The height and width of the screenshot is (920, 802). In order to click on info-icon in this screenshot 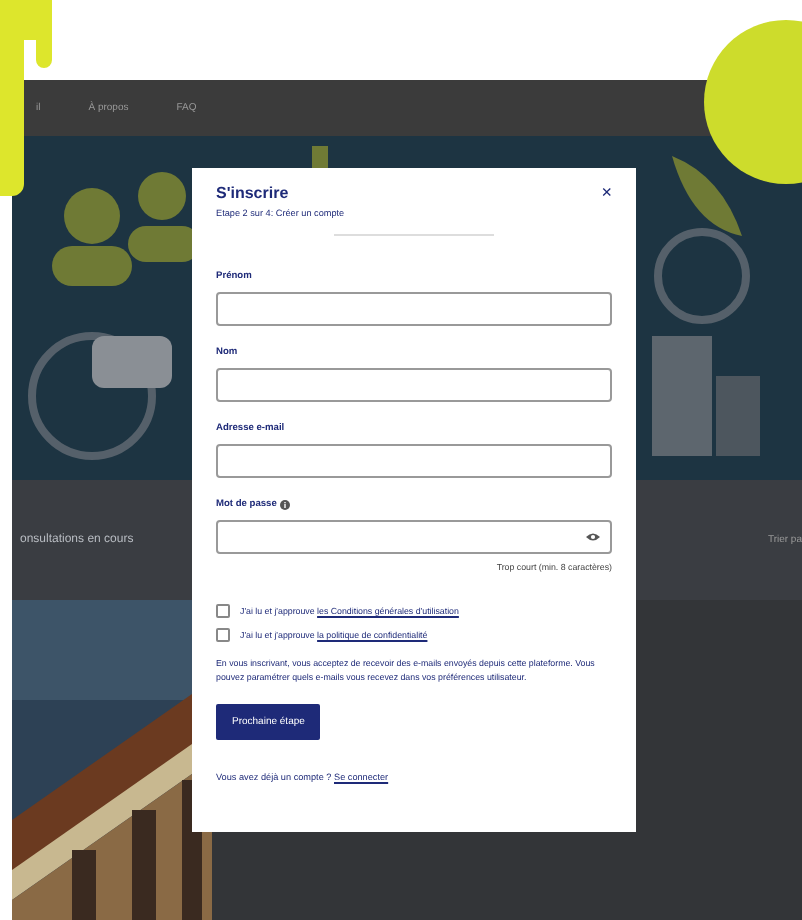, I will do `click(285, 505)`.